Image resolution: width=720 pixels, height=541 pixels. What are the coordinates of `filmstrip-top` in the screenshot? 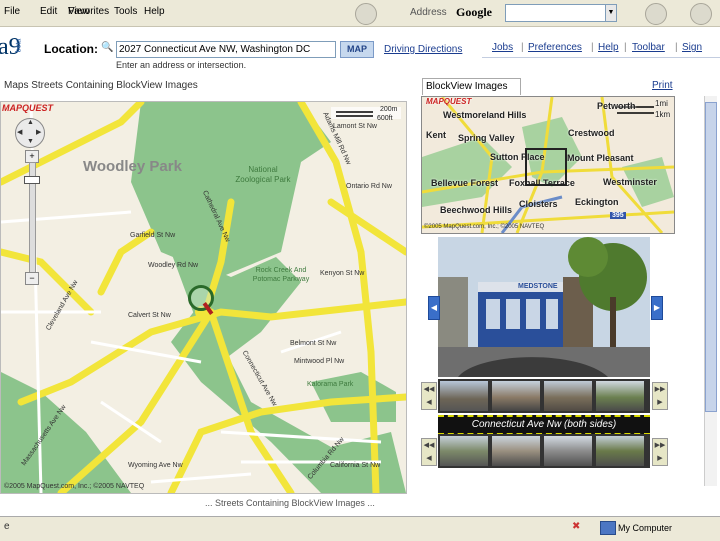 It's located at (544, 396).